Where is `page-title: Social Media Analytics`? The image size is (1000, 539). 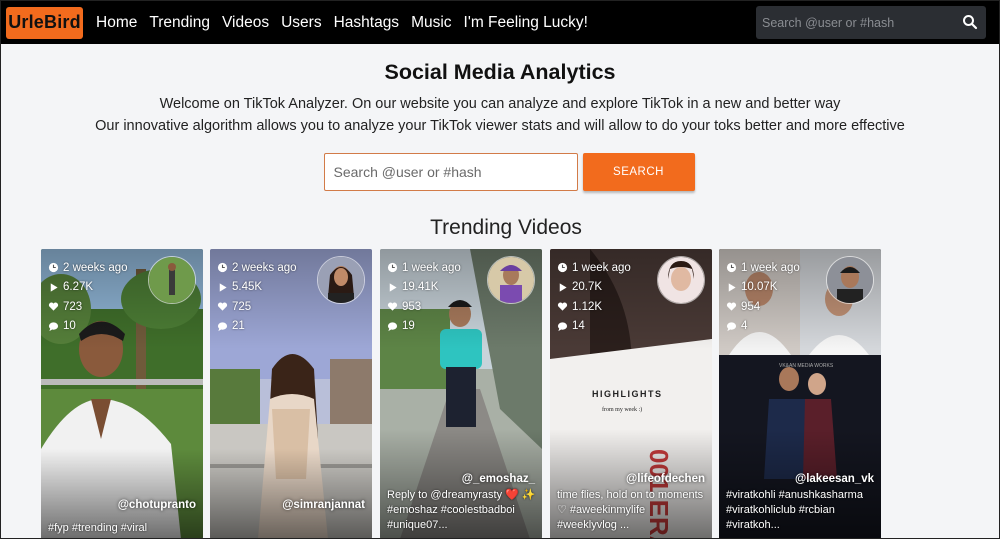 page-title: Social Media Analytics is located at coordinates (500, 72).